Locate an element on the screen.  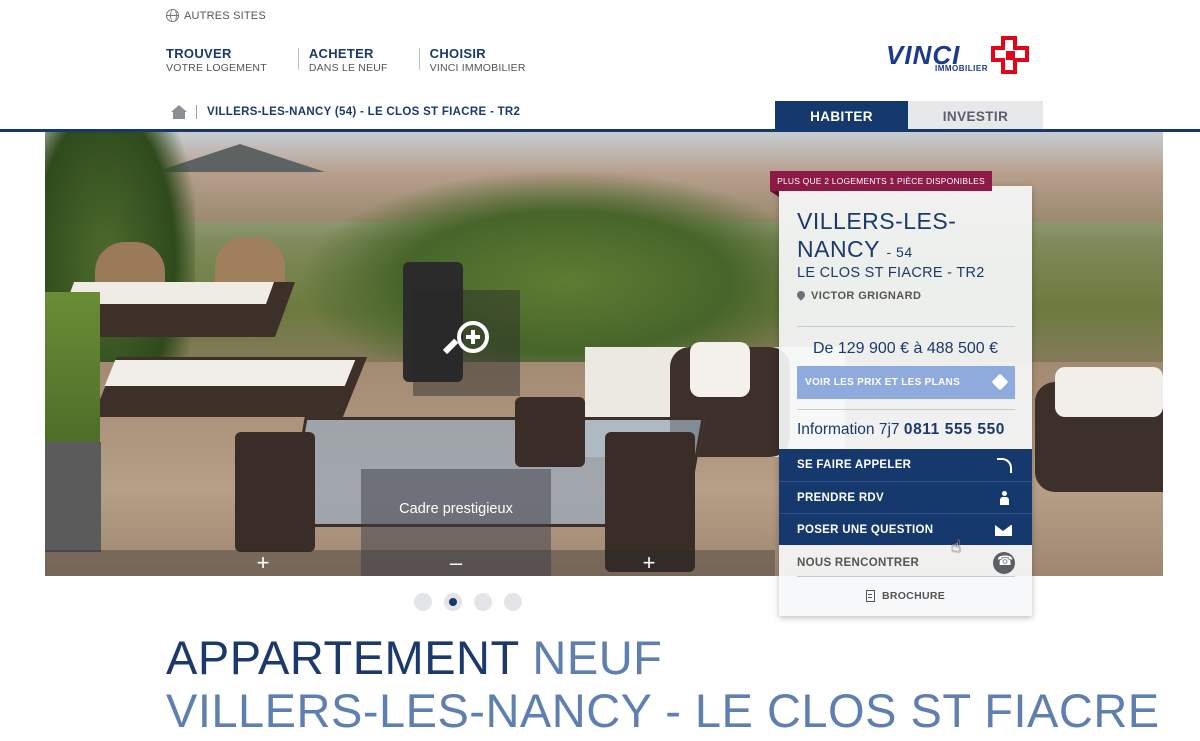
nav-item-trouver: TROUVER VOTRE LOGEMENT is located at coordinates (232, 60).